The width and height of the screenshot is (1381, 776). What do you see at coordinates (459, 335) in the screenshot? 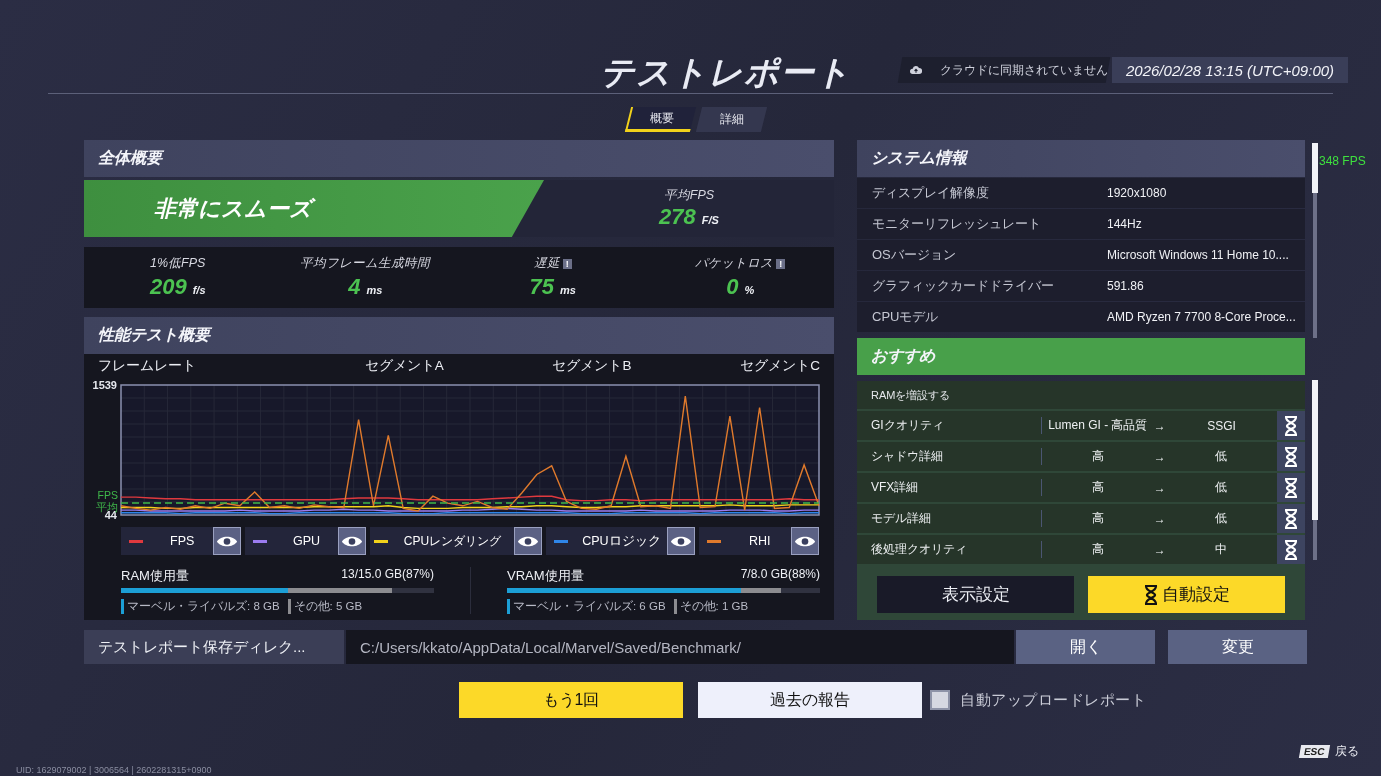
I see `section-header: 性能テスト概要` at bounding box center [459, 335].